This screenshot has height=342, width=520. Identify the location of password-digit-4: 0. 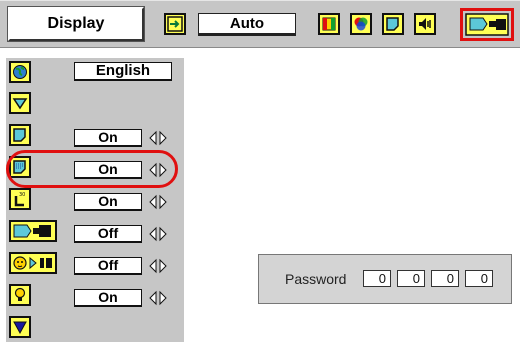
(479, 278).